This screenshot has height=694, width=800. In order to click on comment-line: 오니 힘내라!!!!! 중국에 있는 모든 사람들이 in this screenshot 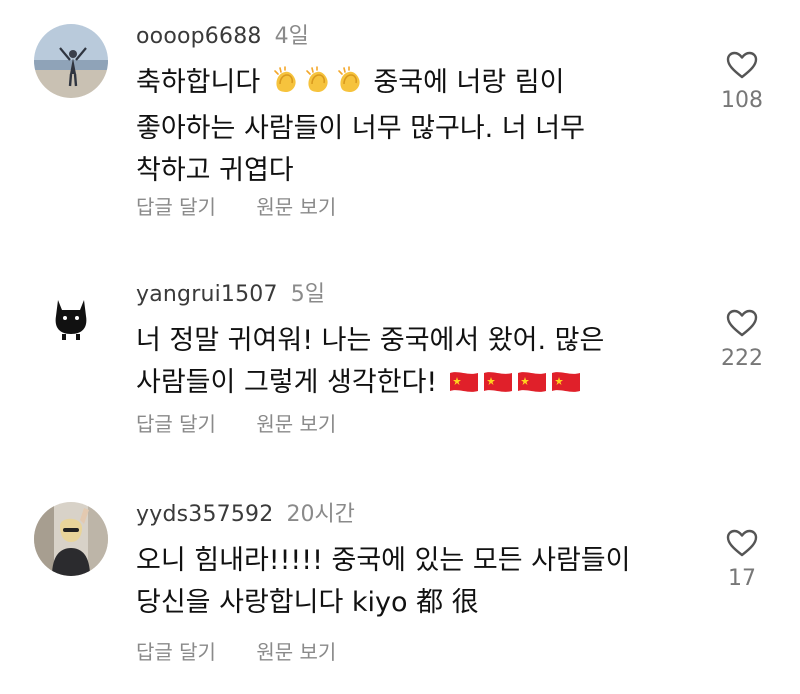, I will do `click(383, 560)`.